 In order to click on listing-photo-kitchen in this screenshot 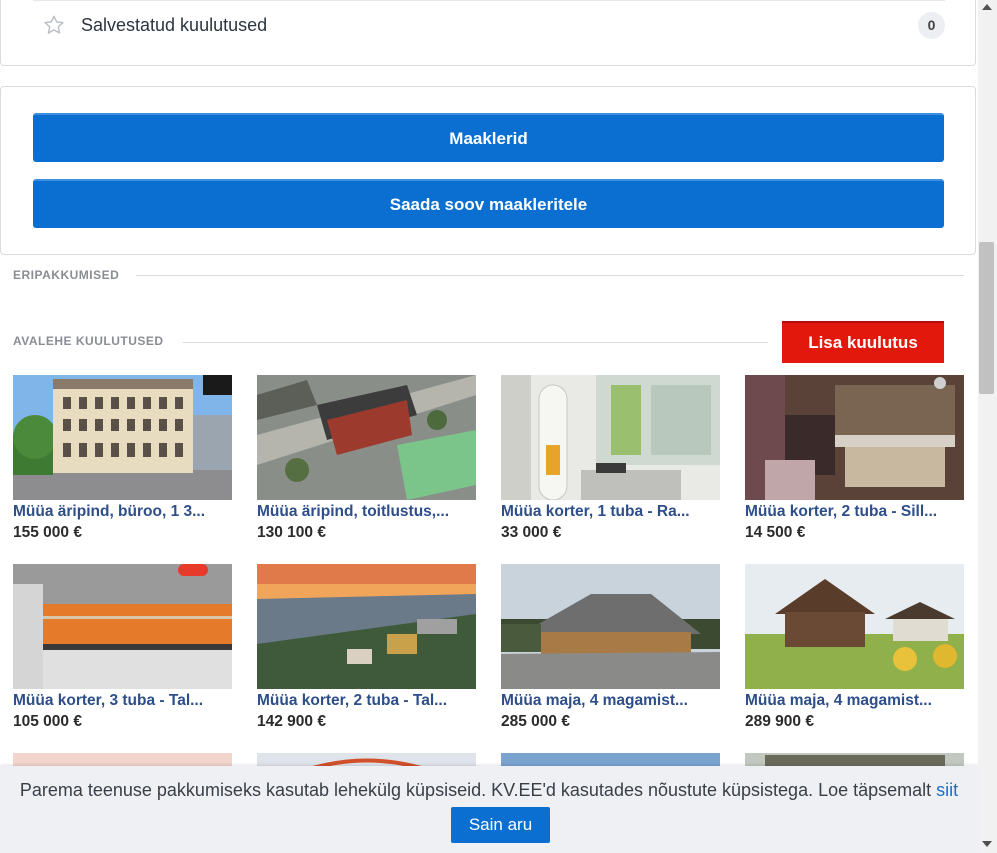, I will do `click(854, 437)`.